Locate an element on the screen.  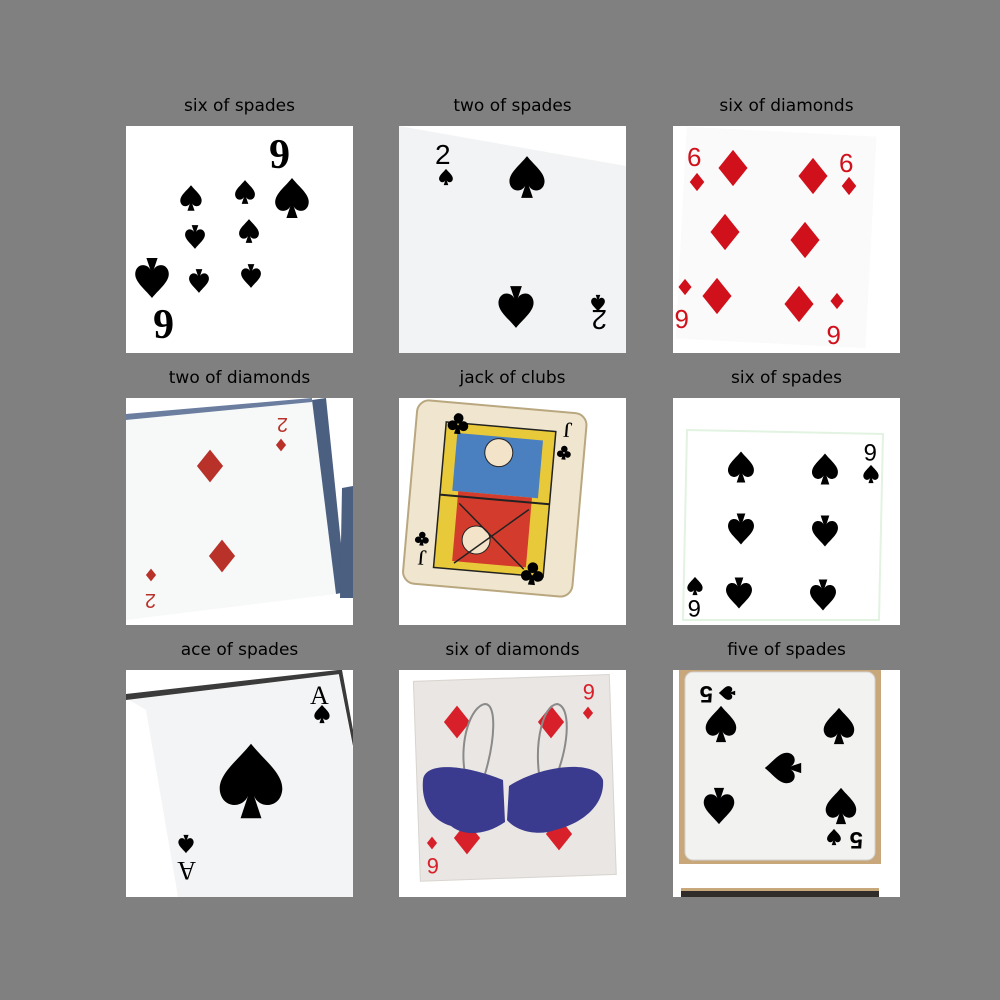
card-image: A A is located at coordinates (239, 783).